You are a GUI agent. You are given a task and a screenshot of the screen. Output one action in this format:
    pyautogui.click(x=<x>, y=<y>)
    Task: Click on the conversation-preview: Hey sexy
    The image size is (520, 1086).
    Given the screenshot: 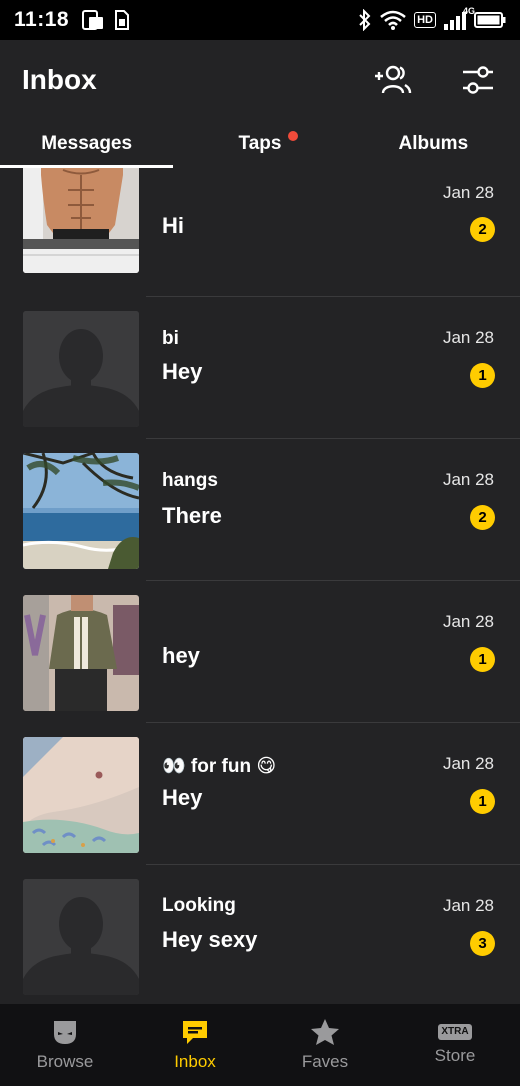 What is the action you would take?
    pyautogui.click(x=210, y=939)
    